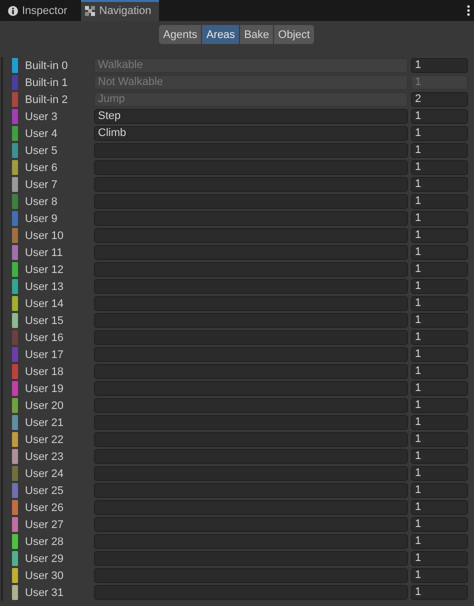  Describe the element at coordinates (44, 592) in the screenshot. I see `area-label: User 31` at that location.